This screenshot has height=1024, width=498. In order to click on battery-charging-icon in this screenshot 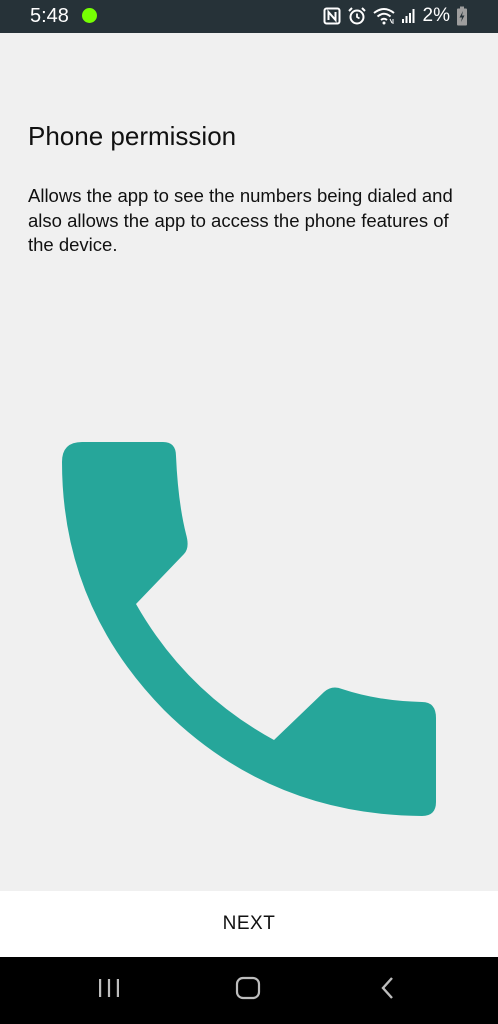, I will do `click(462, 16)`.